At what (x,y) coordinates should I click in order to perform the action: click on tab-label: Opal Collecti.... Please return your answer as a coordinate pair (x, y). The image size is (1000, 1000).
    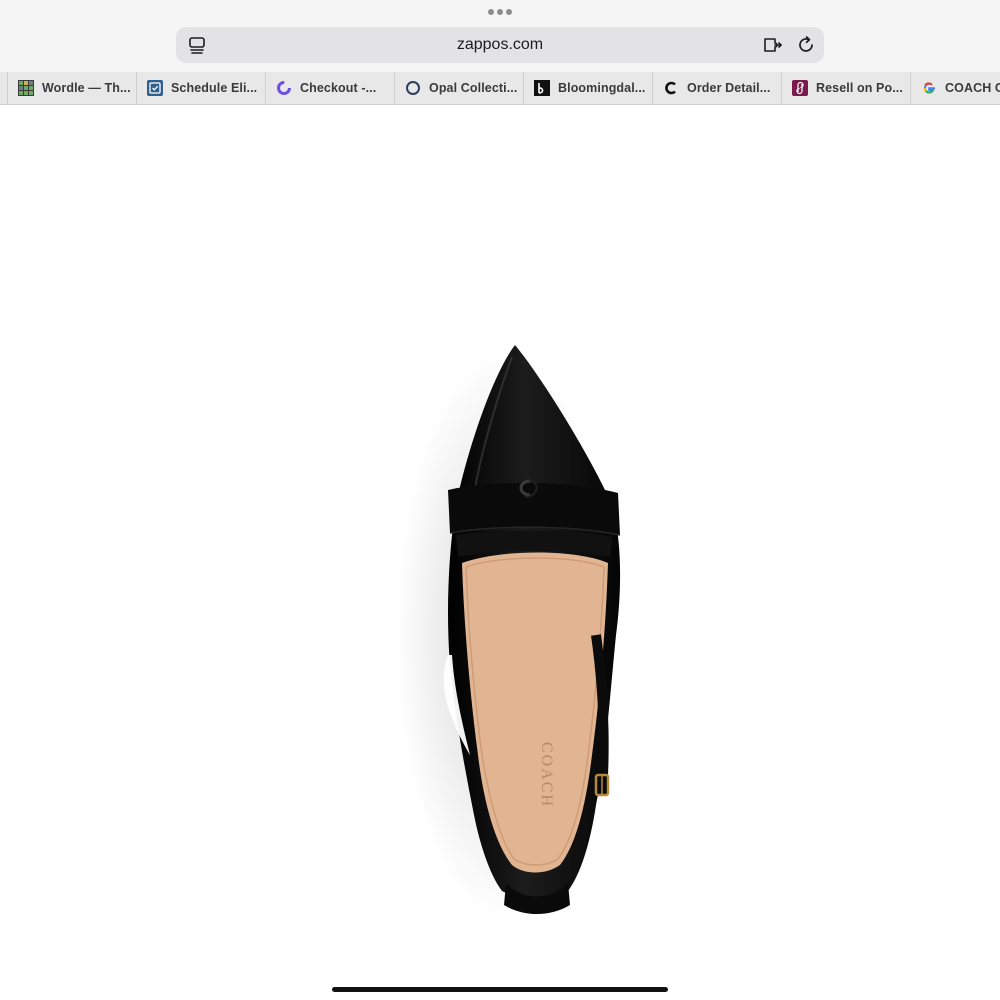
    Looking at the image, I should click on (473, 88).